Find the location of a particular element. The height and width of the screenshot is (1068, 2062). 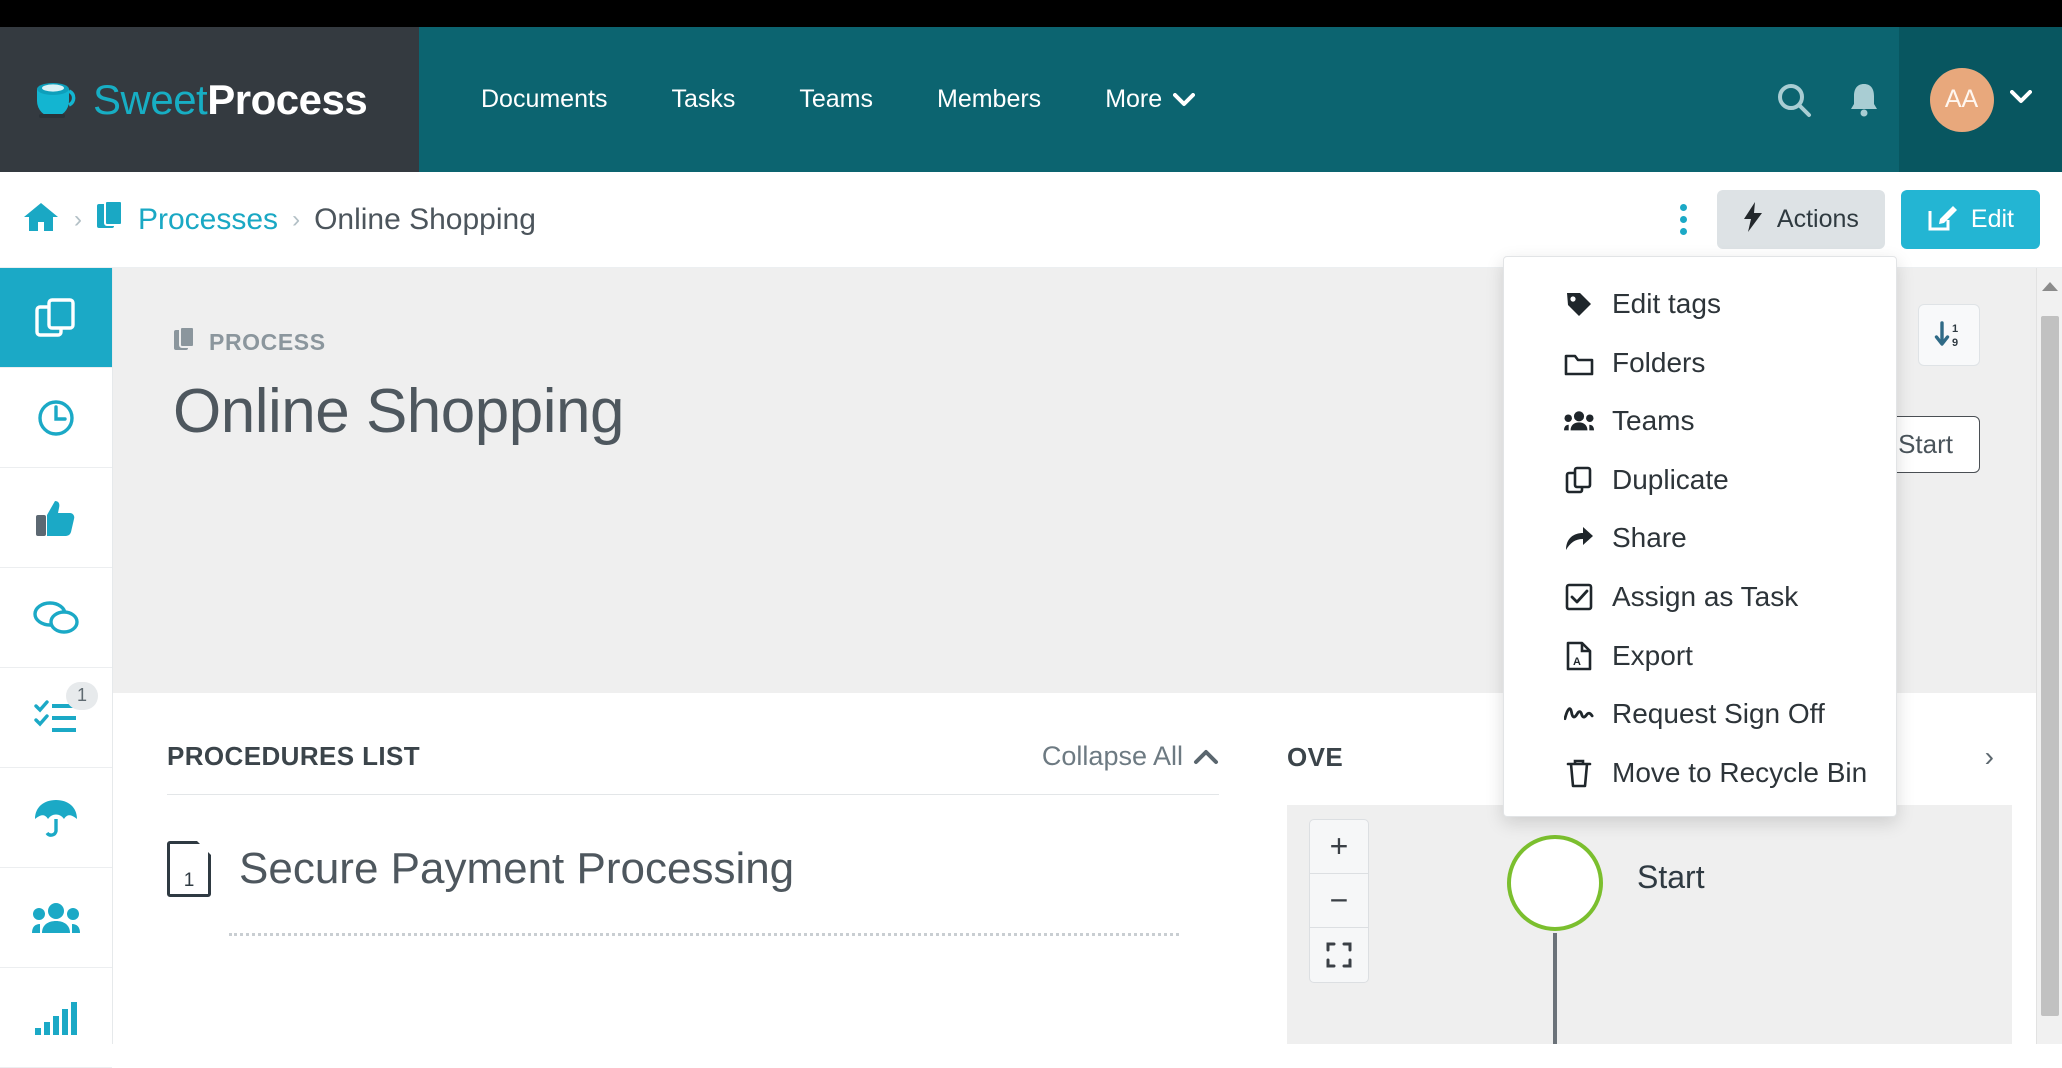

page-scrollbar is located at coordinates (2049, 656).